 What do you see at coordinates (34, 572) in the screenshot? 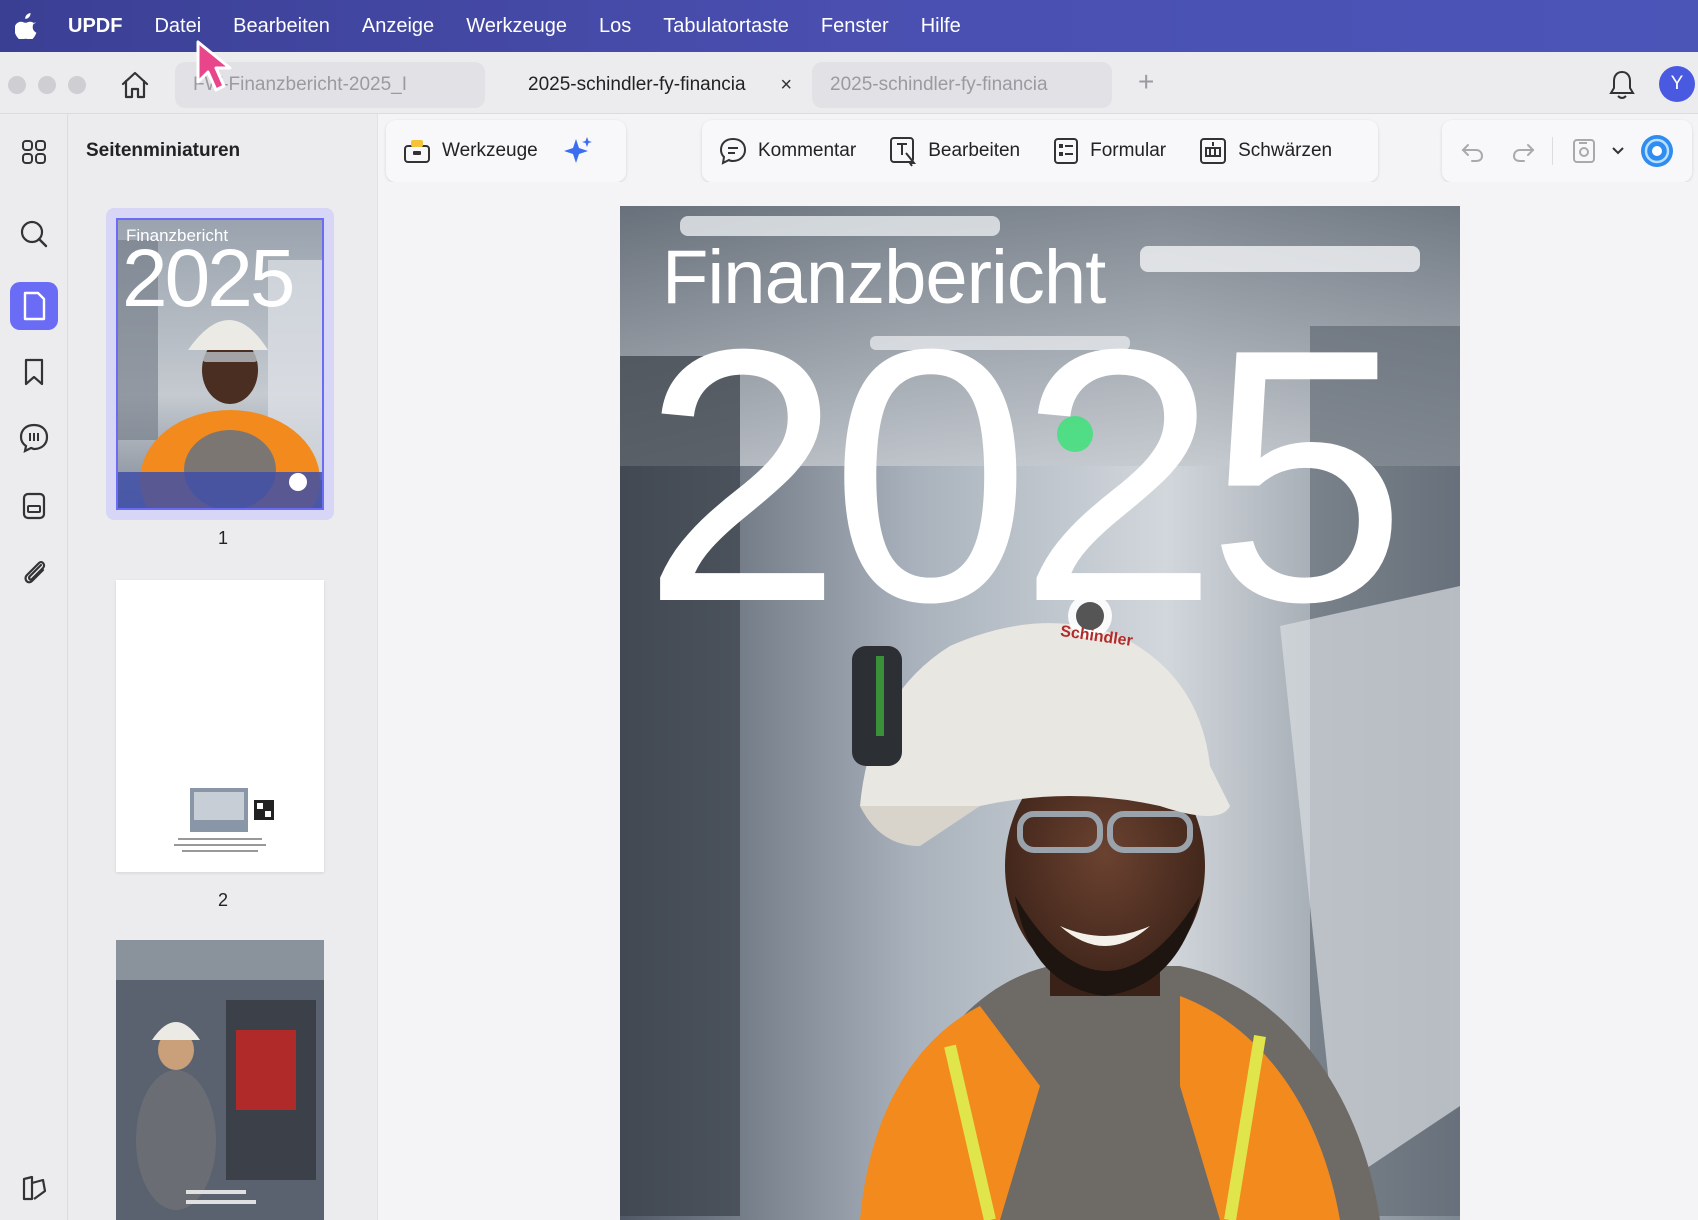
I see `paperclip-icon` at bounding box center [34, 572].